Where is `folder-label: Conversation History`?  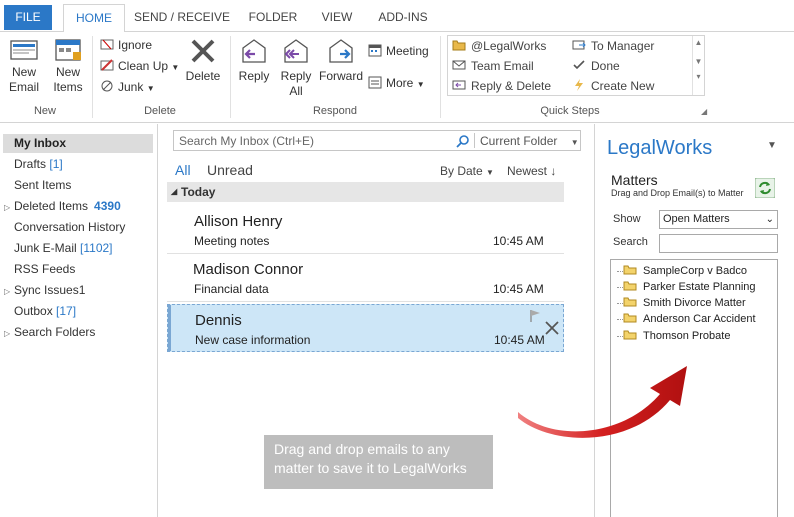
folder-label: Conversation History is located at coordinates (70, 227).